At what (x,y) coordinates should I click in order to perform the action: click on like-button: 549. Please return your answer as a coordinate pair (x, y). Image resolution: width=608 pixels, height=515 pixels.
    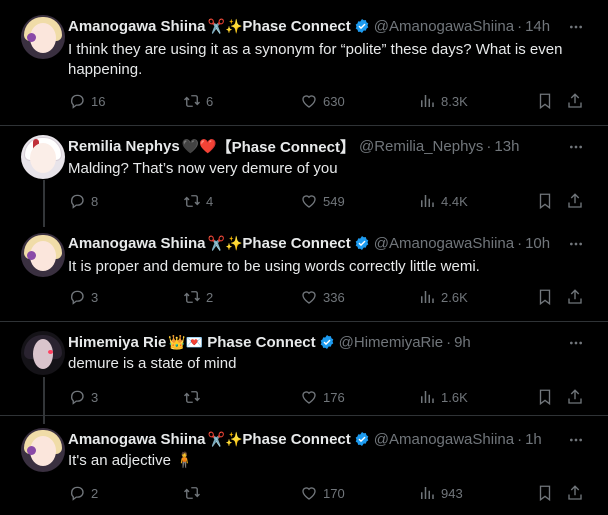
    Looking at the image, I should click on (322, 201).